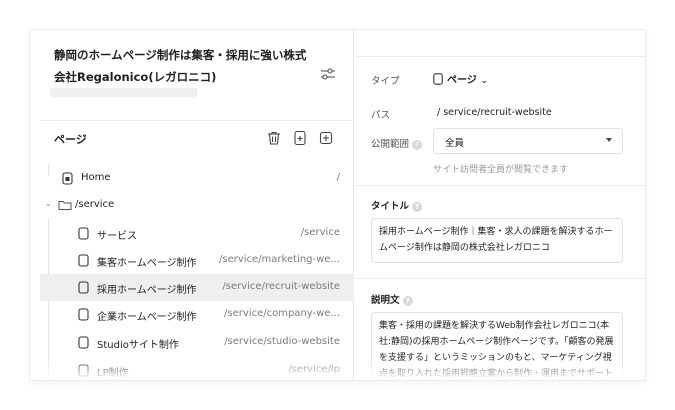 This screenshot has height=410, width=675. Describe the element at coordinates (281, 286) in the screenshot. I see `tree-item-path: /service/recruit-website` at that location.